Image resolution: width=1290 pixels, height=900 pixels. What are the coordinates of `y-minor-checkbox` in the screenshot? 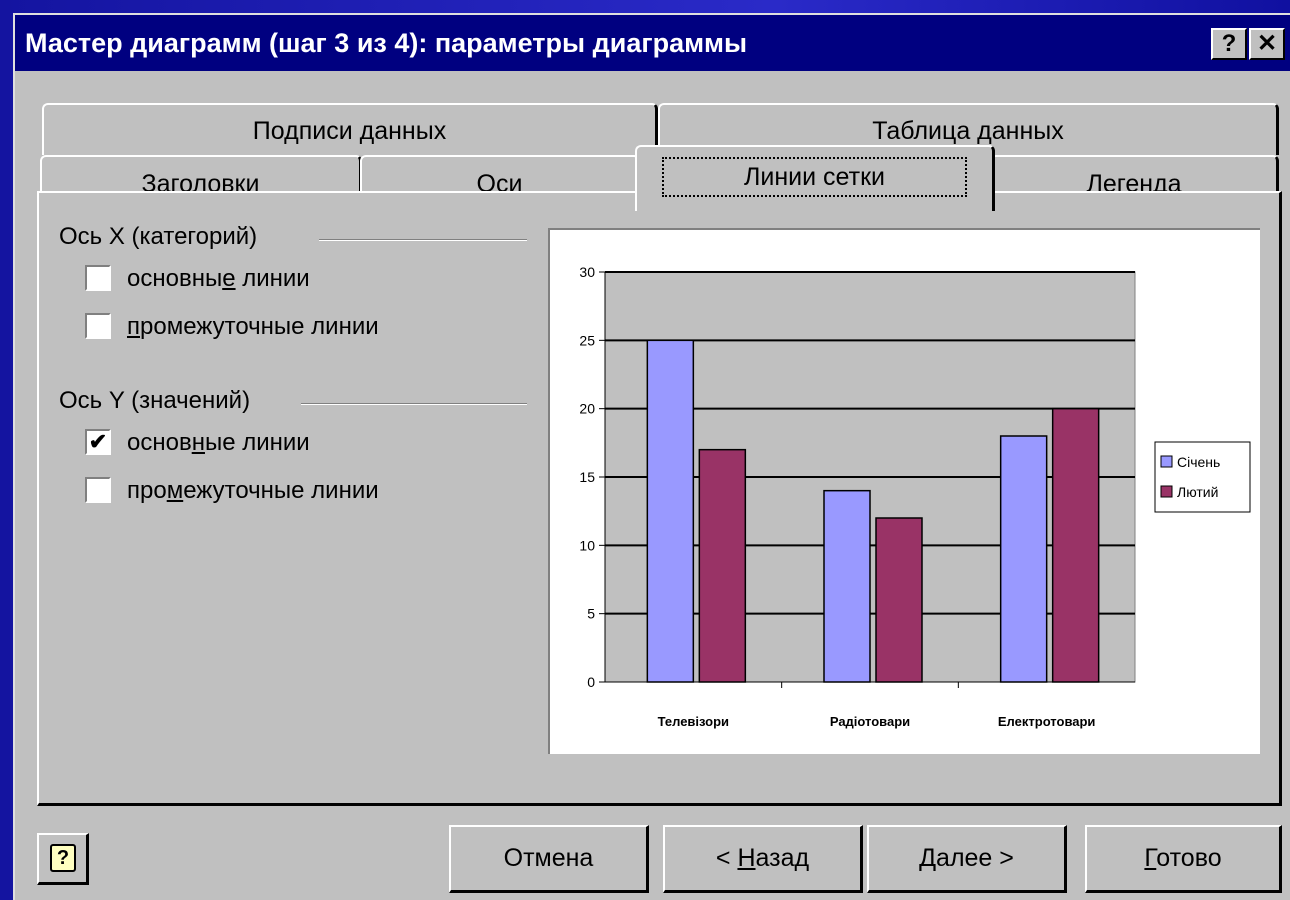 It's located at (98, 490).